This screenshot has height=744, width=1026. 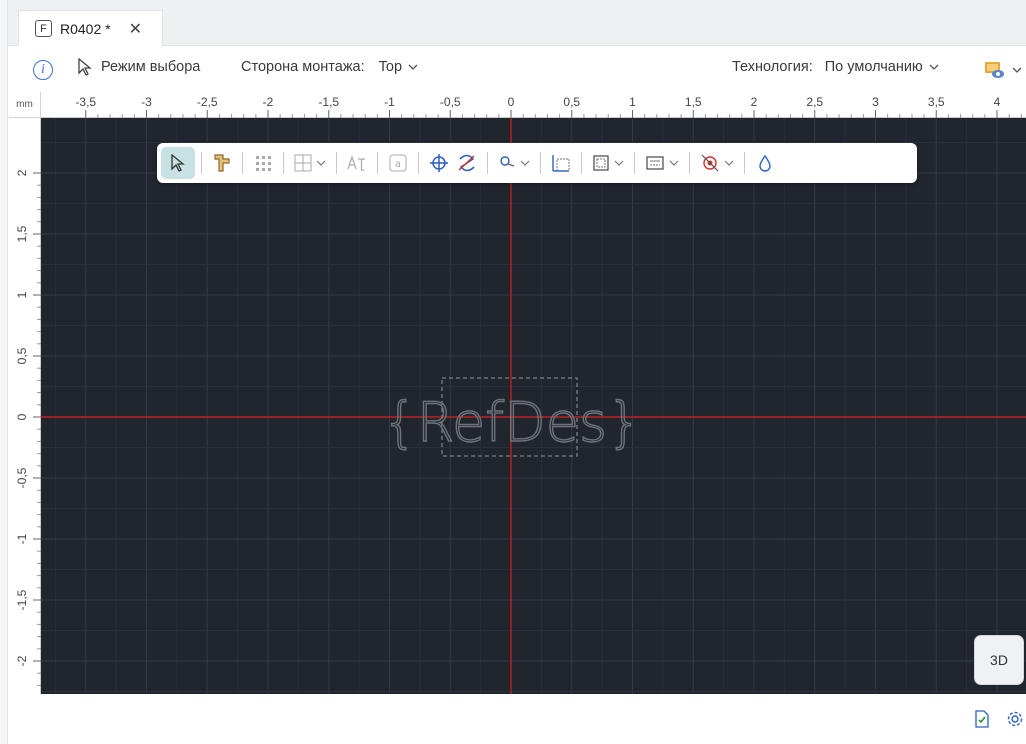 I want to click on text-tool-button, so click(x=357, y=163).